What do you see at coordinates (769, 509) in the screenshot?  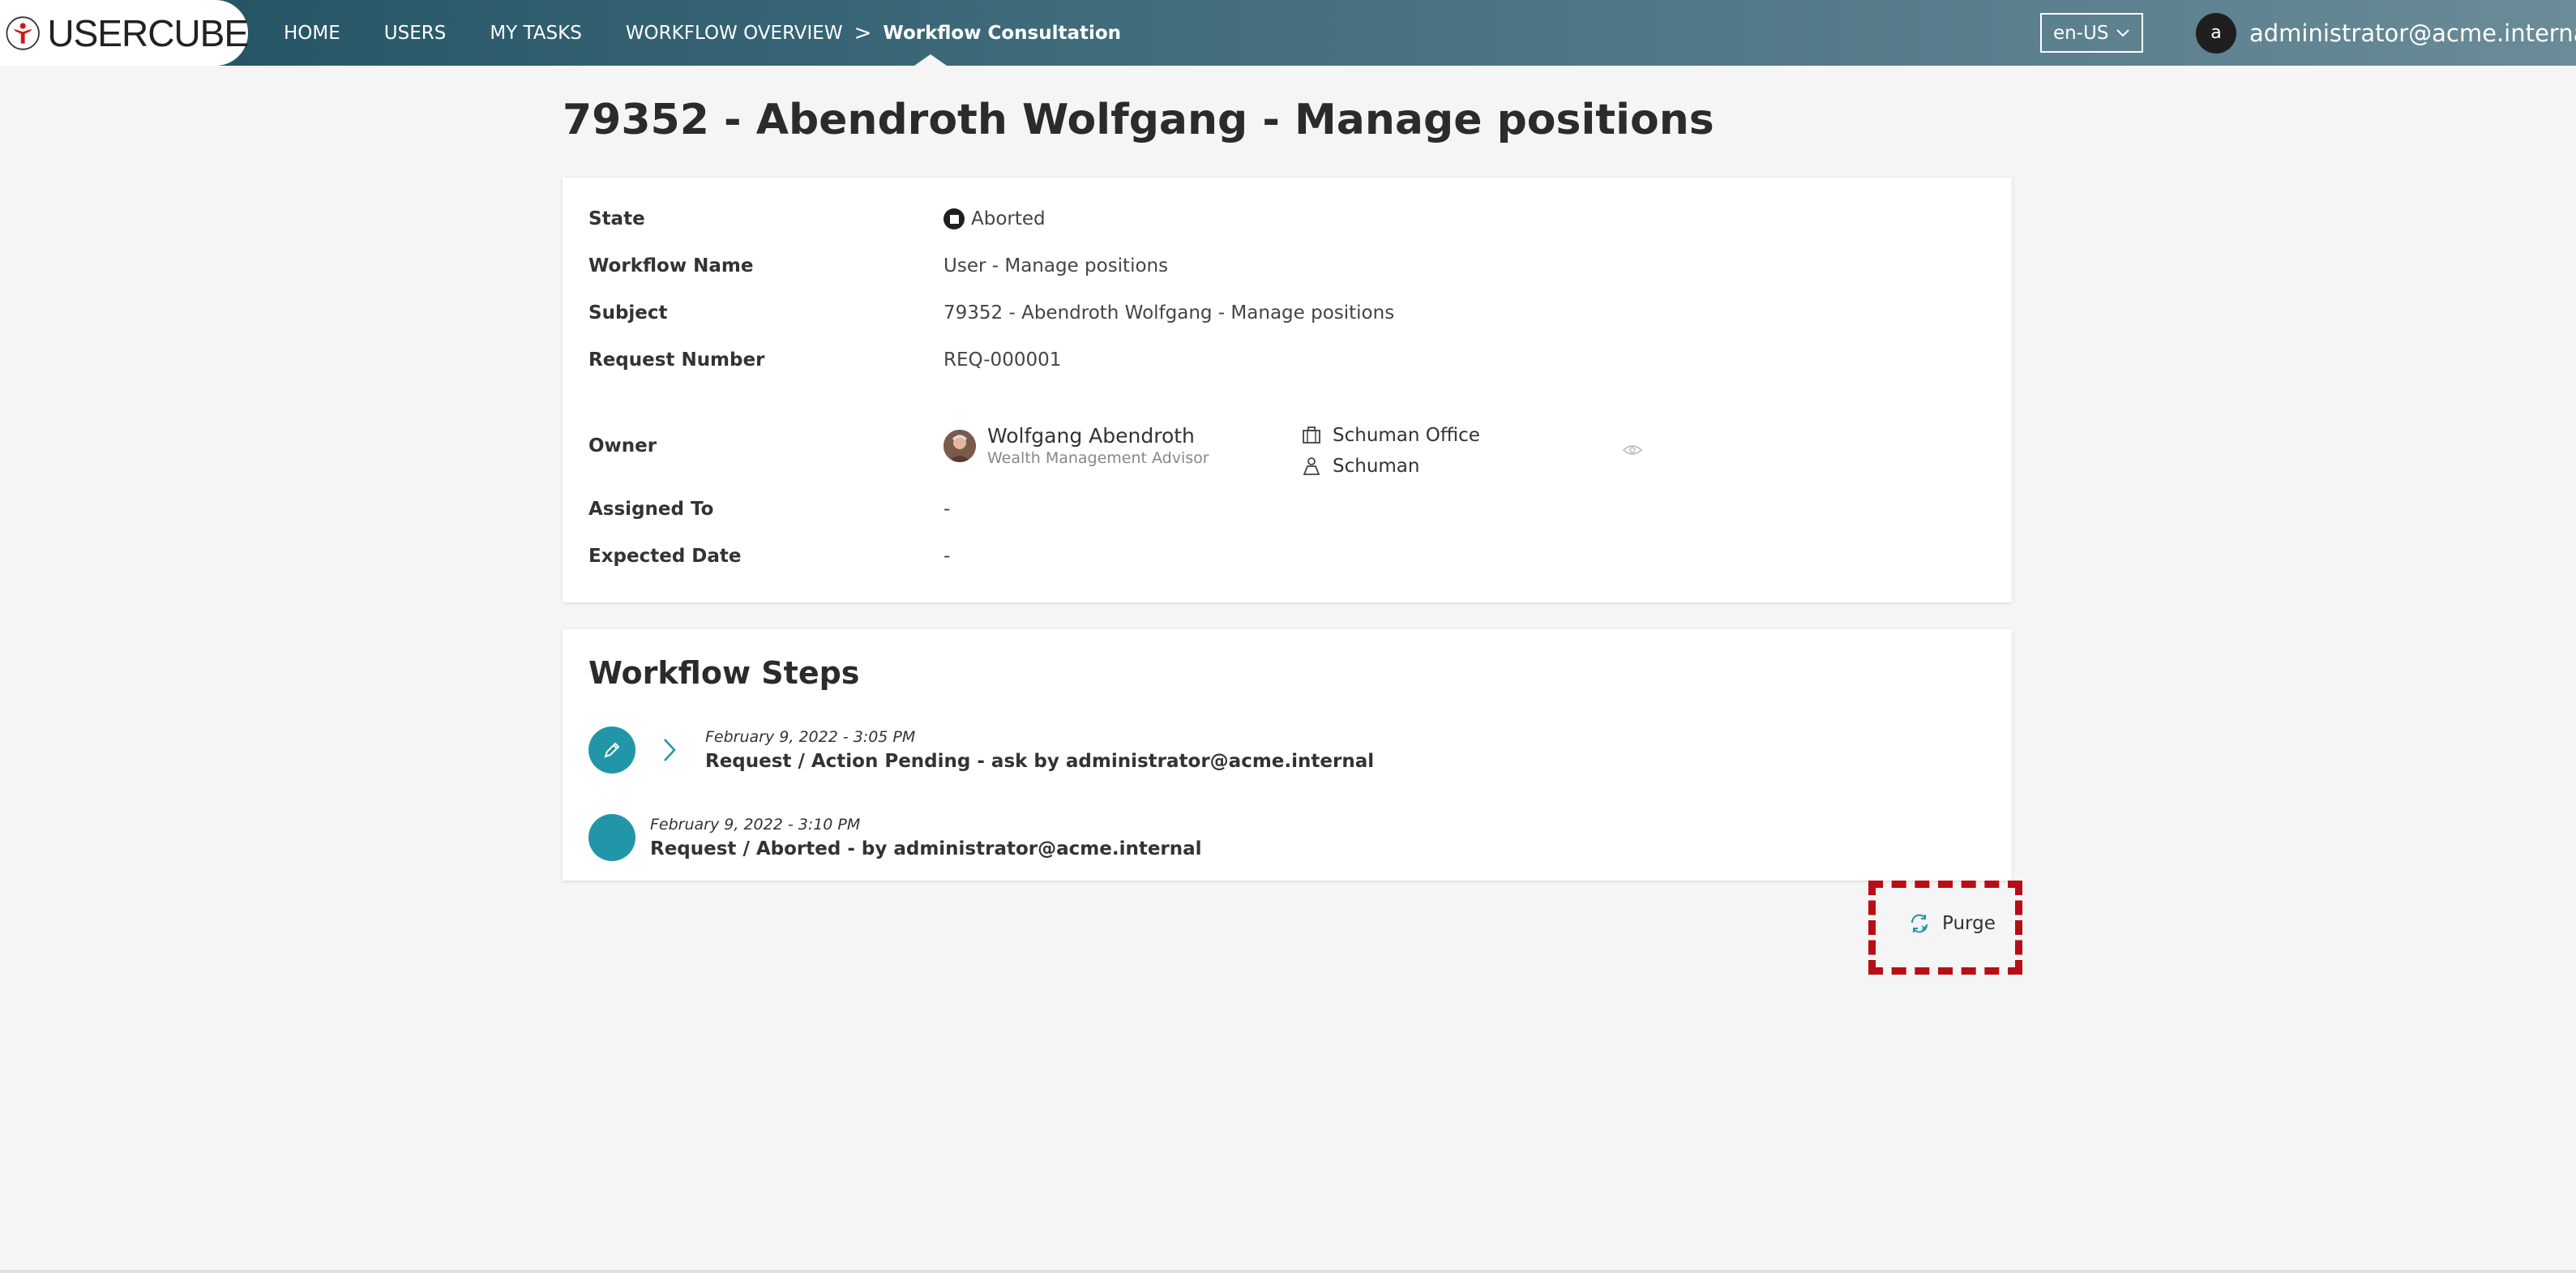 I see `assigned-to-row: Assigned To -` at bounding box center [769, 509].